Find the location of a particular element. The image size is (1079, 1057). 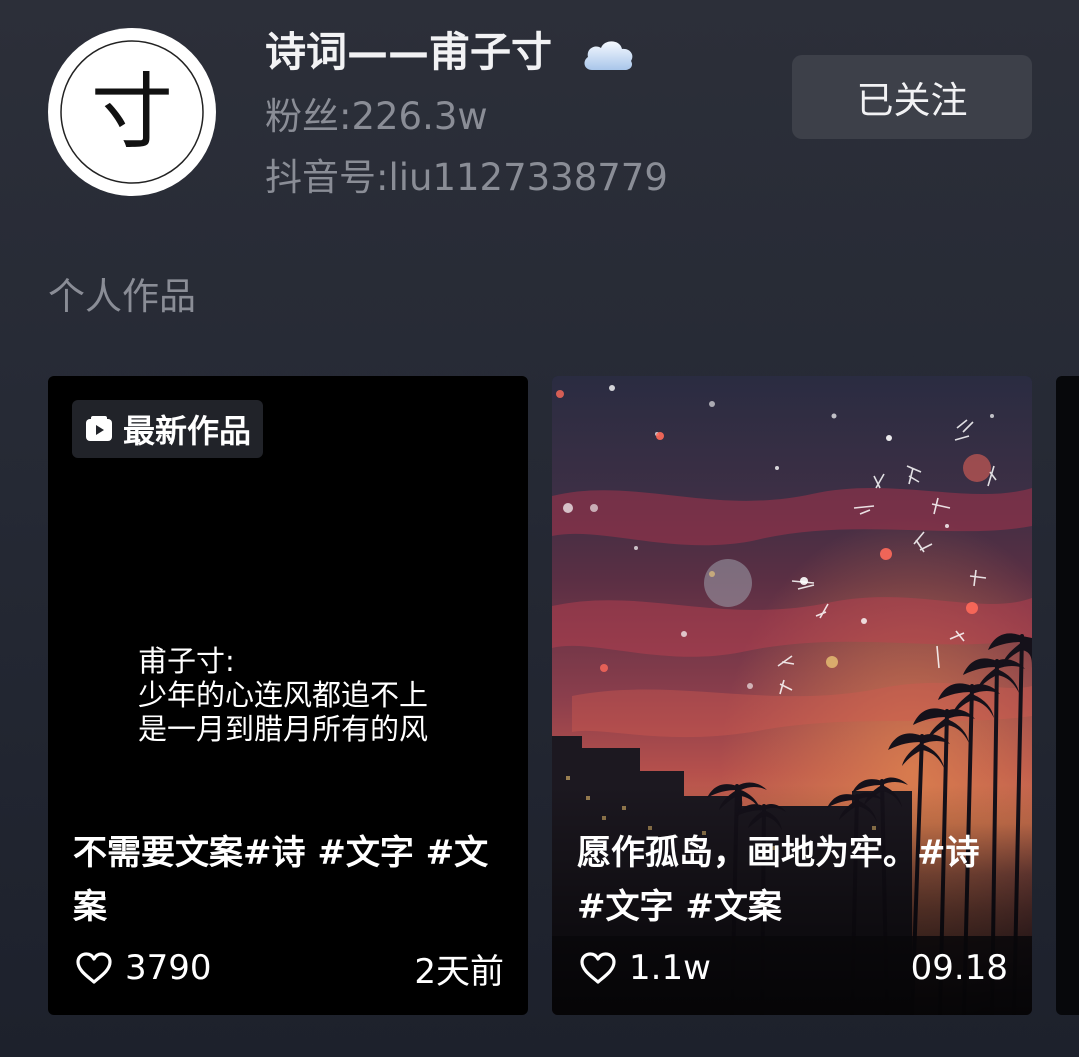

like-count: 3790 is located at coordinates (168, 968).